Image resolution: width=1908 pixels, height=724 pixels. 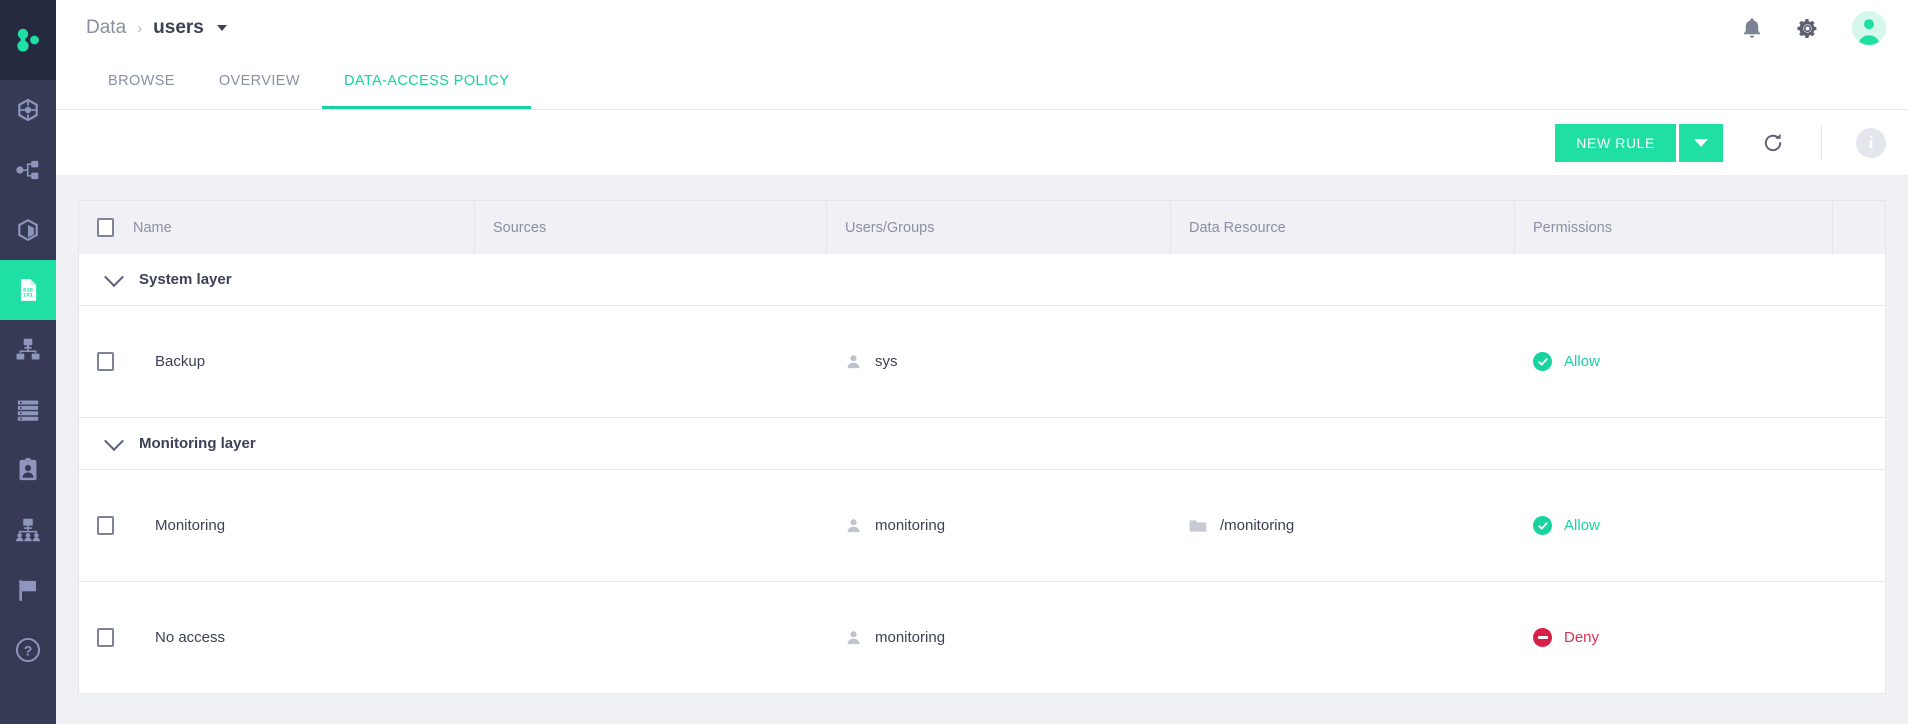 I want to click on sidebar-item-data: 010 101, so click(x=28, y=290).